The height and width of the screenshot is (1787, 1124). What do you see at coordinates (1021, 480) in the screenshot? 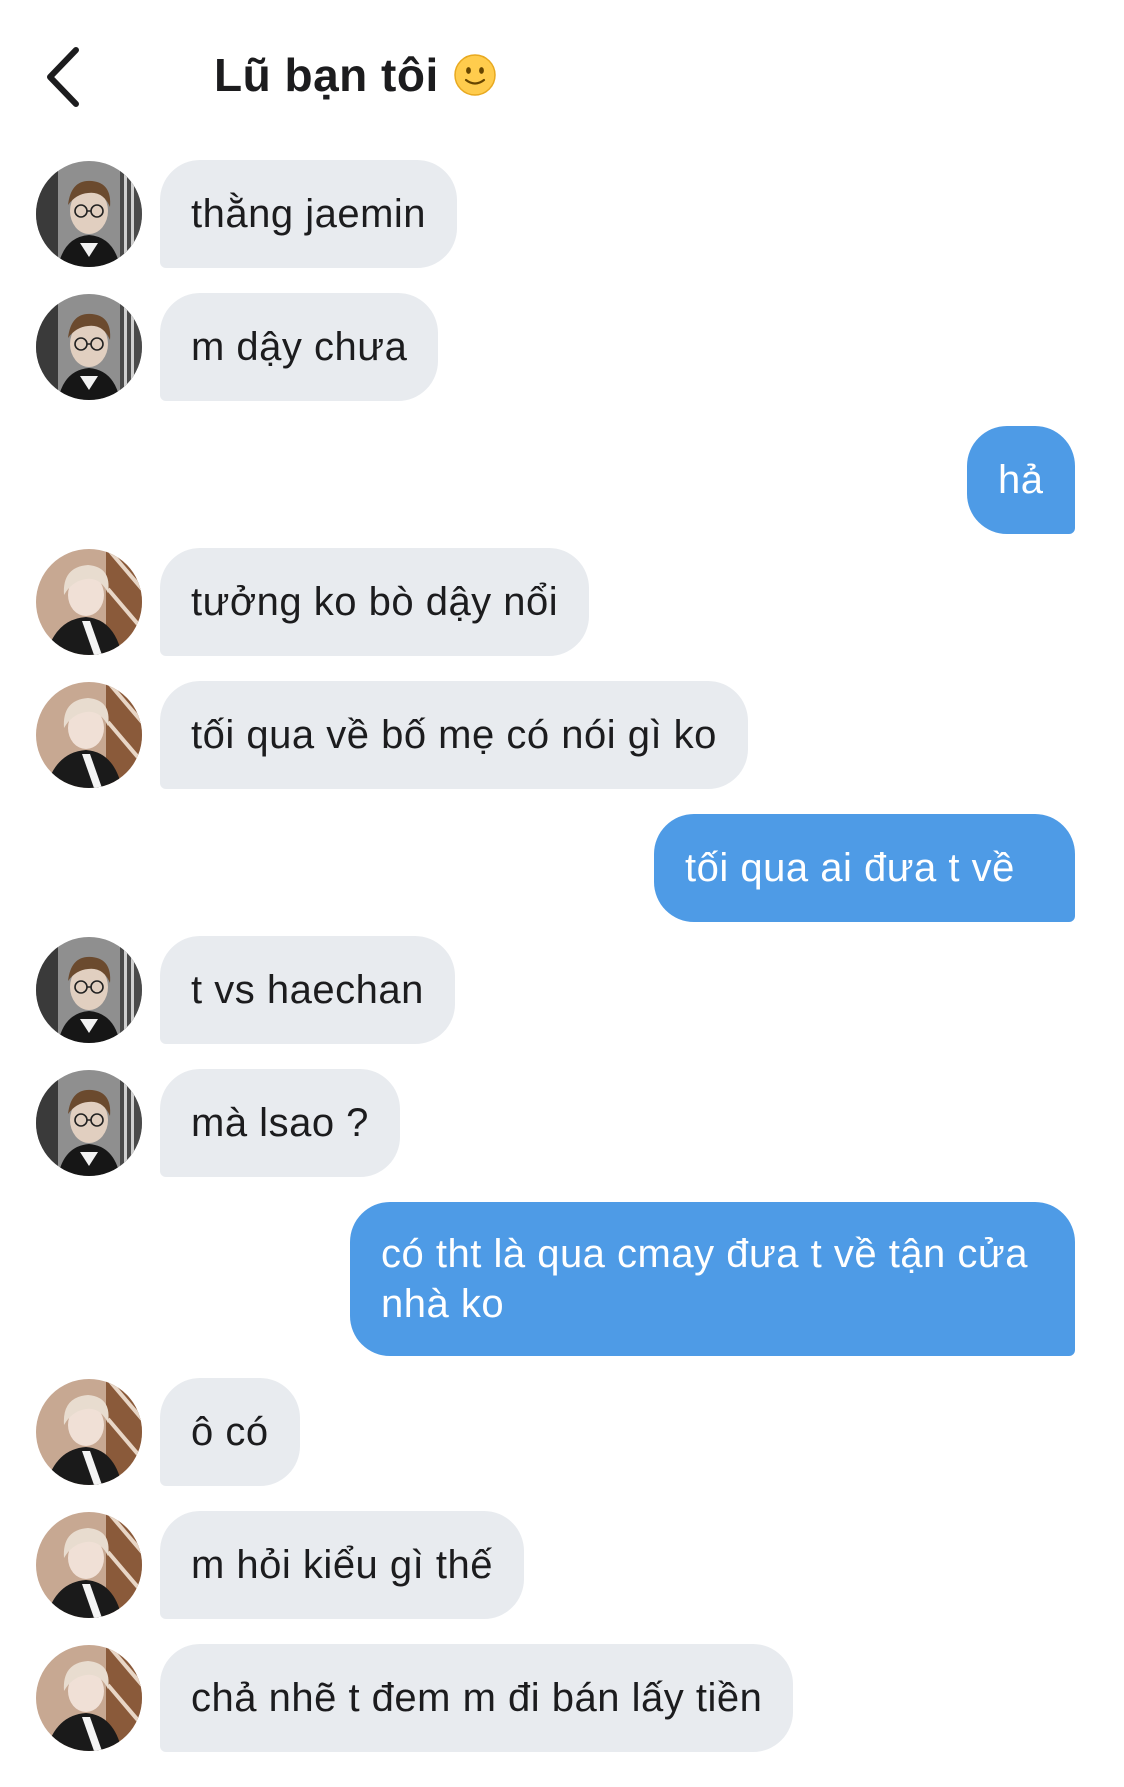
I see `message-bubble: hả` at bounding box center [1021, 480].